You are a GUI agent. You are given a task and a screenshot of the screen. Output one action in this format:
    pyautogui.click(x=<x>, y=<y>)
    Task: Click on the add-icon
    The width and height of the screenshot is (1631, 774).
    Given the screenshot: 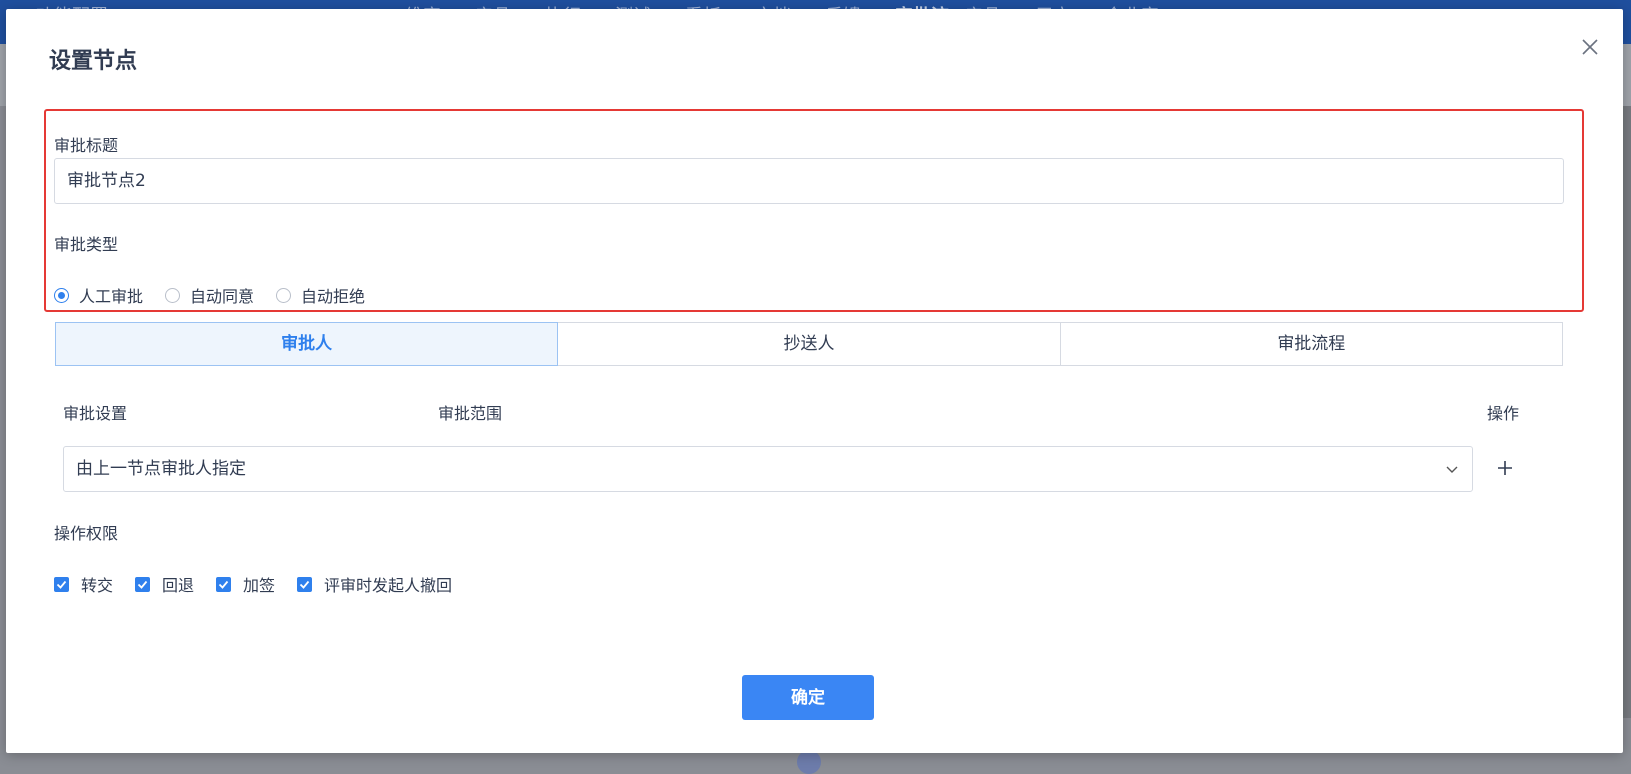 What is the action you would take?
    pyautogui.click(x=1505, y=468)
    